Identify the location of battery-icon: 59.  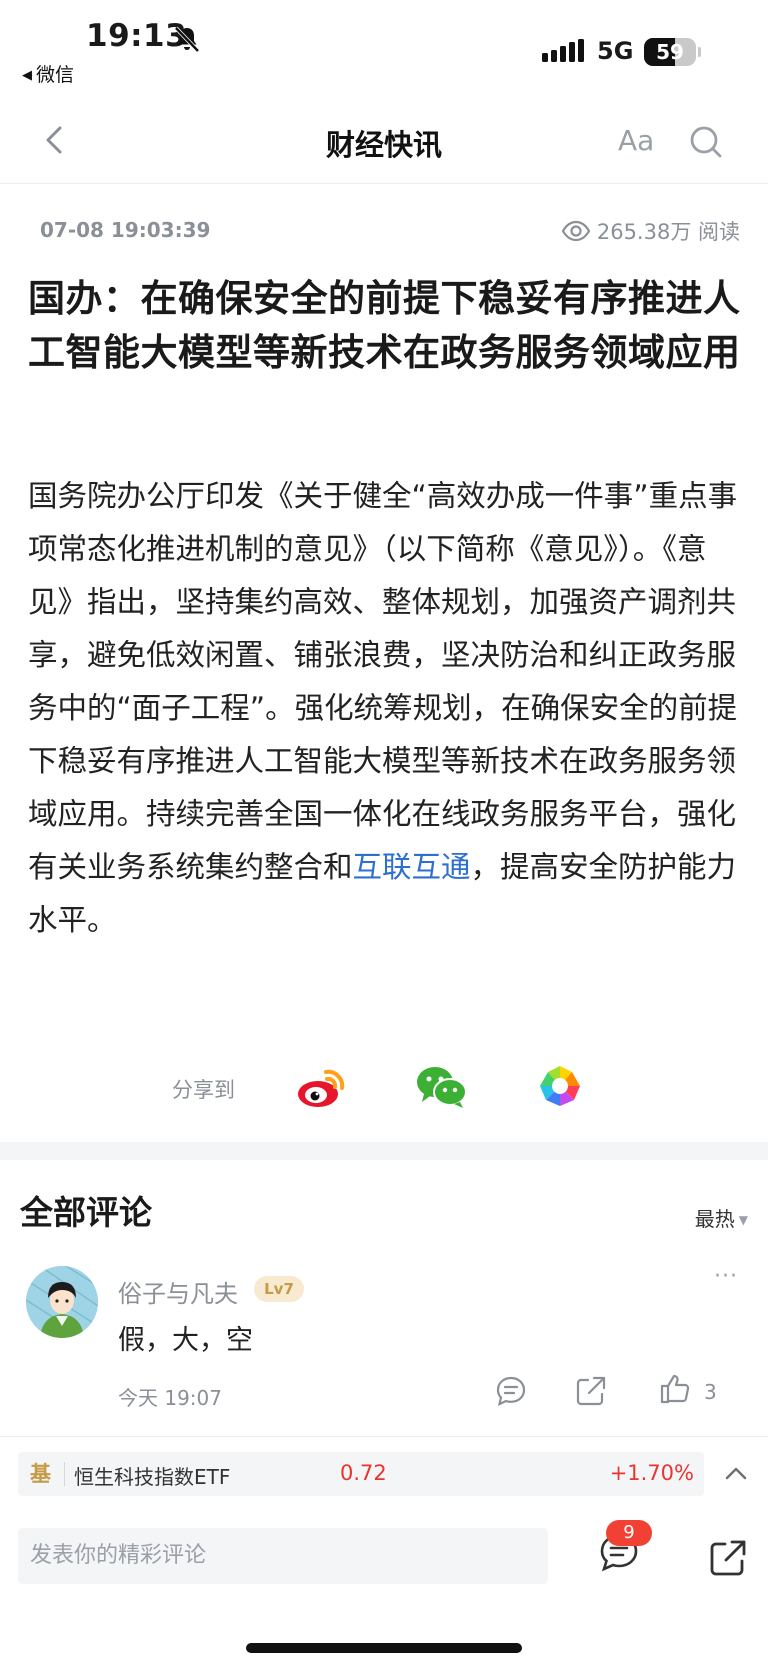
(672, 52).